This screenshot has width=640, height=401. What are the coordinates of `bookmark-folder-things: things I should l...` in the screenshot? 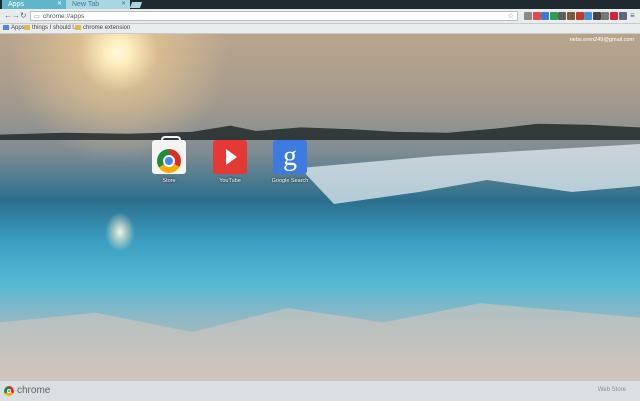 It's located at (51, 28).